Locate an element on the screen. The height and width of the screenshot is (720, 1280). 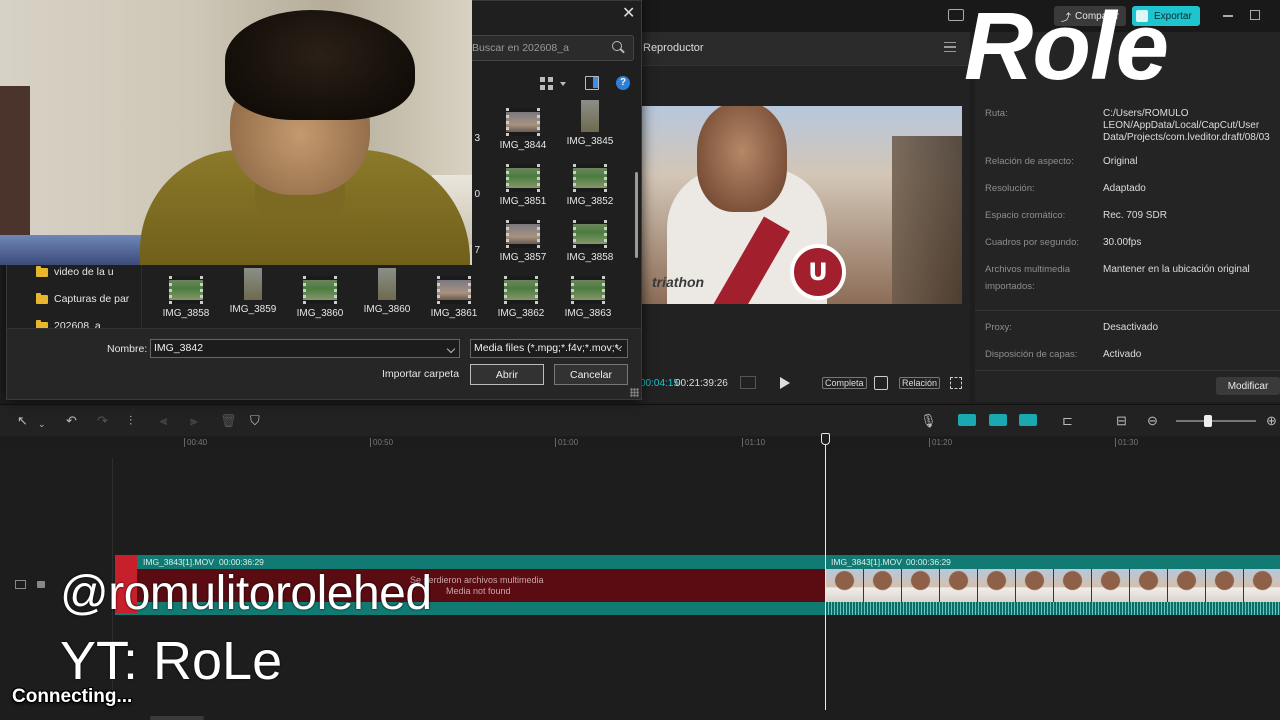
ruler-tick: 00:40 is located at coordinates (195, 442).